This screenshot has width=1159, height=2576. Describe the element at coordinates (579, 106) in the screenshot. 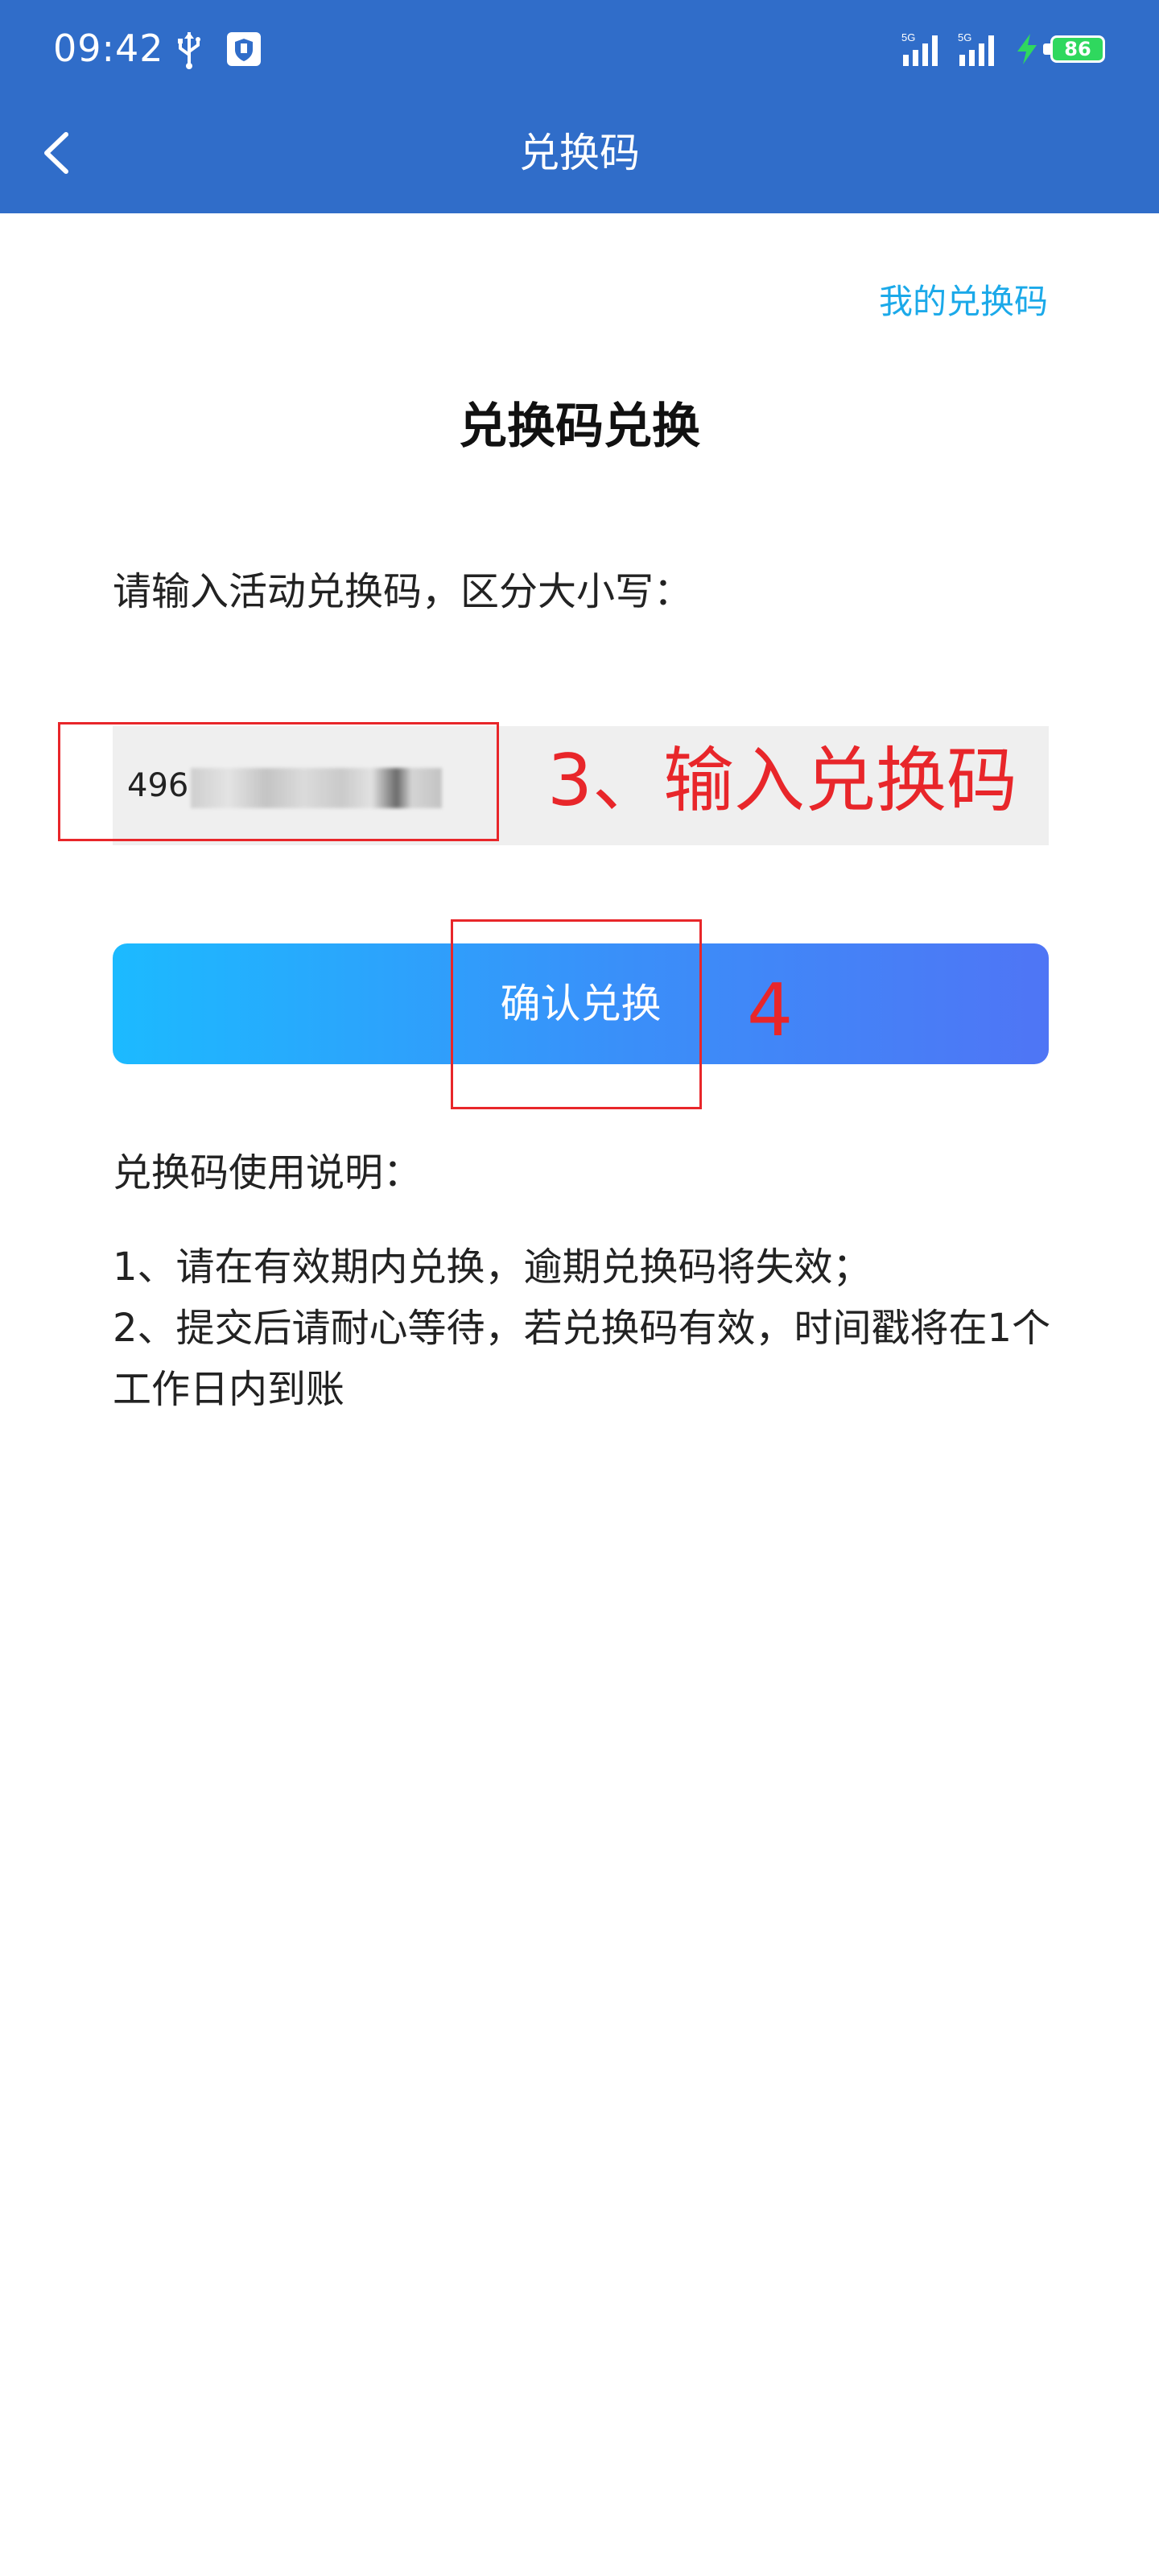

I see `app-header: 09:42 5G 5G 86 兑换码` at that location.